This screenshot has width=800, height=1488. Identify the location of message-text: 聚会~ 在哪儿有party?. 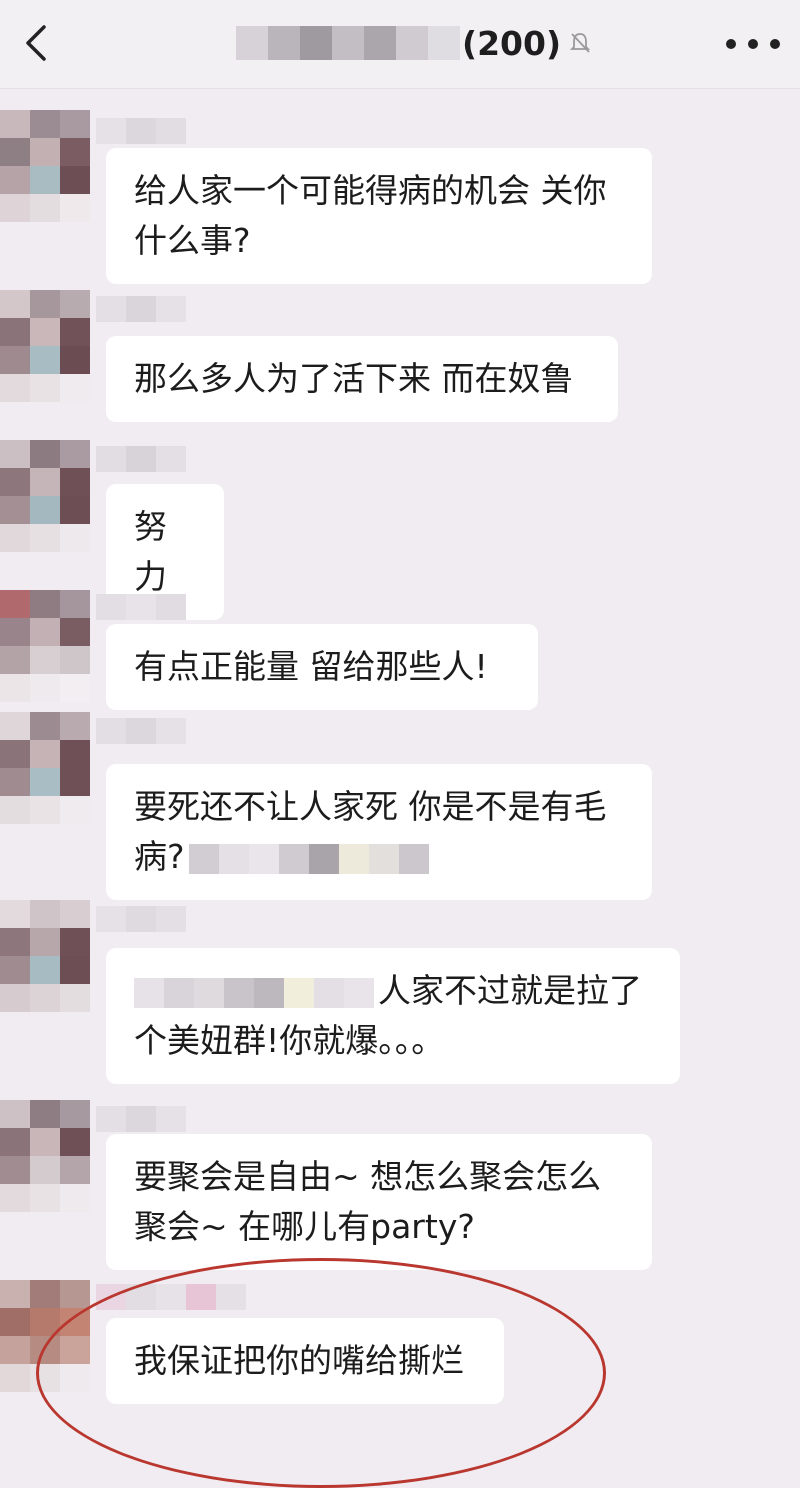
(304, 1226).